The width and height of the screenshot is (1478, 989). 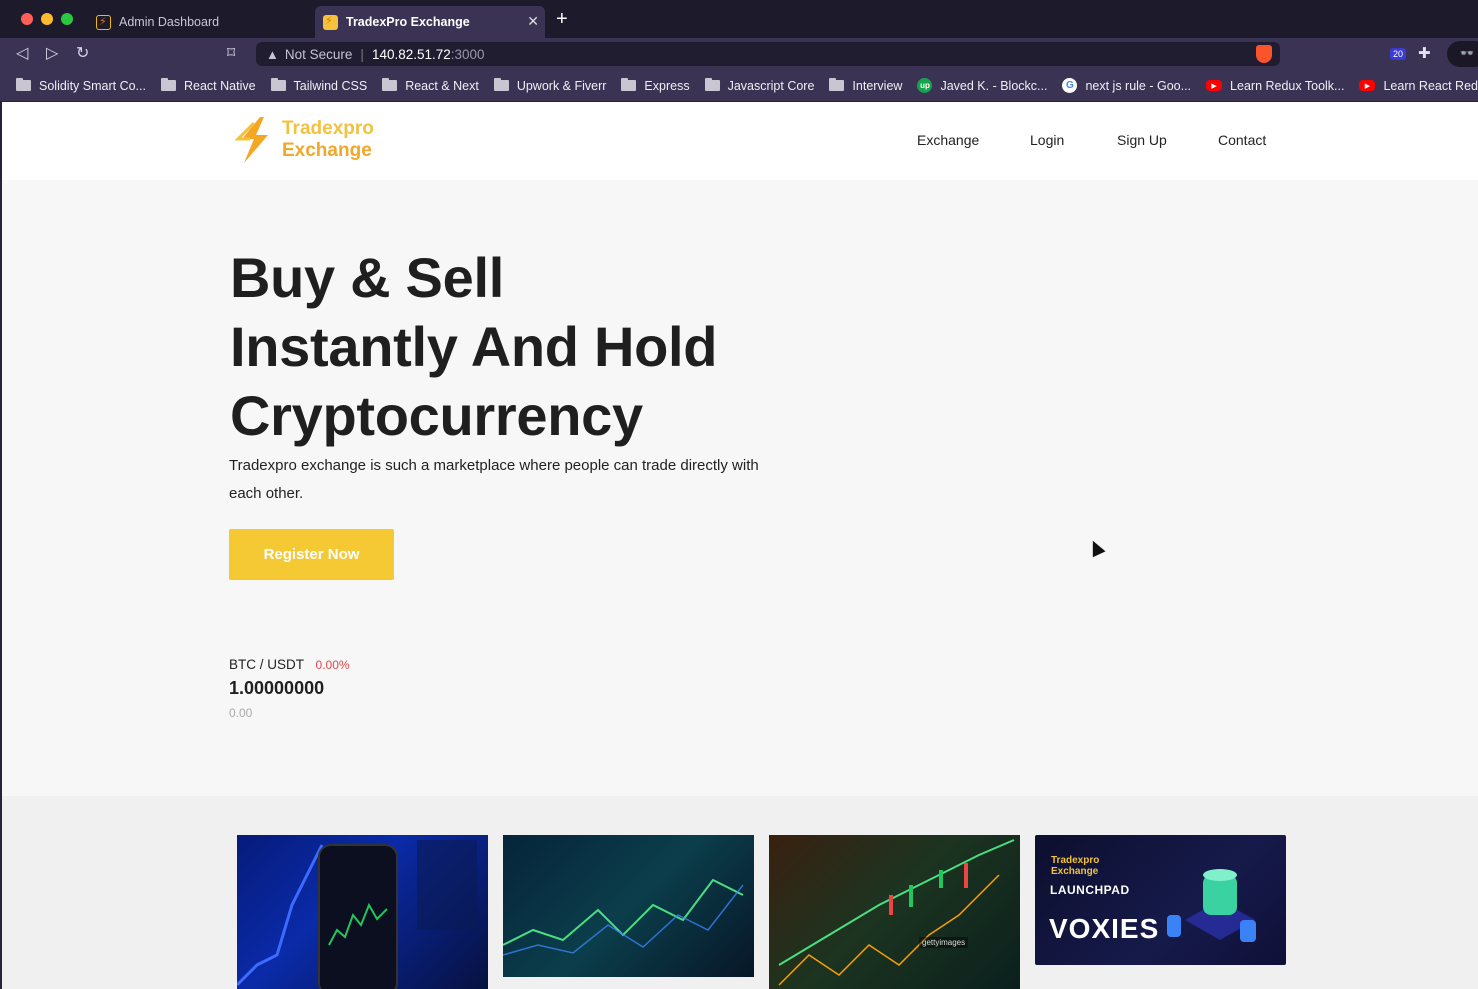 I want to click on bookmark-icon: ⌑, so click(x=231, y=53).